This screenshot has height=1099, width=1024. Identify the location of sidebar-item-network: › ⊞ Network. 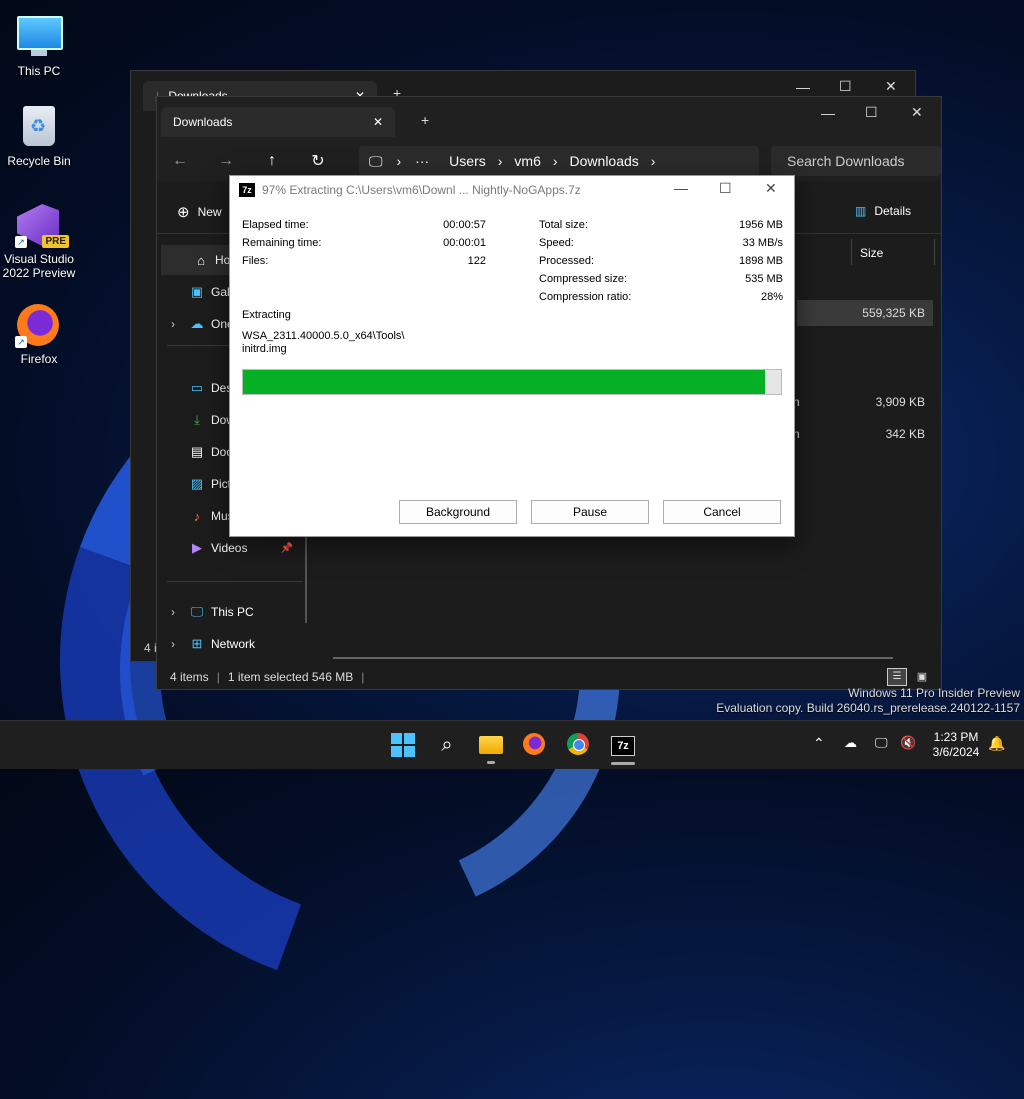
(232, 644).